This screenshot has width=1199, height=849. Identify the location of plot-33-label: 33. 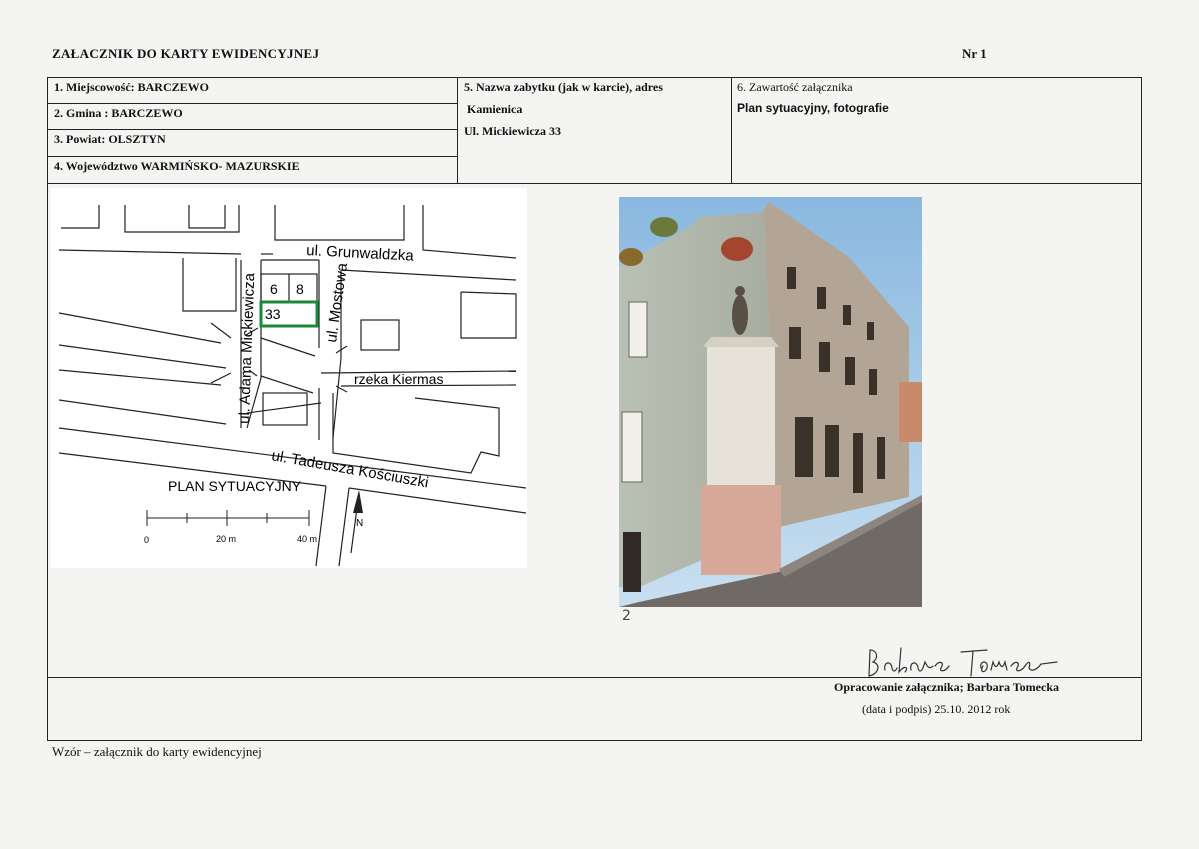
(273, 314).